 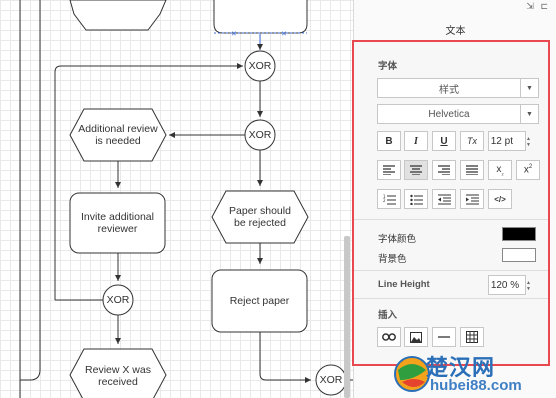 What do you see at coordinates (519, 255) in the screenshot?
I see `background-color-swatch` at bounding box center [519, 255].